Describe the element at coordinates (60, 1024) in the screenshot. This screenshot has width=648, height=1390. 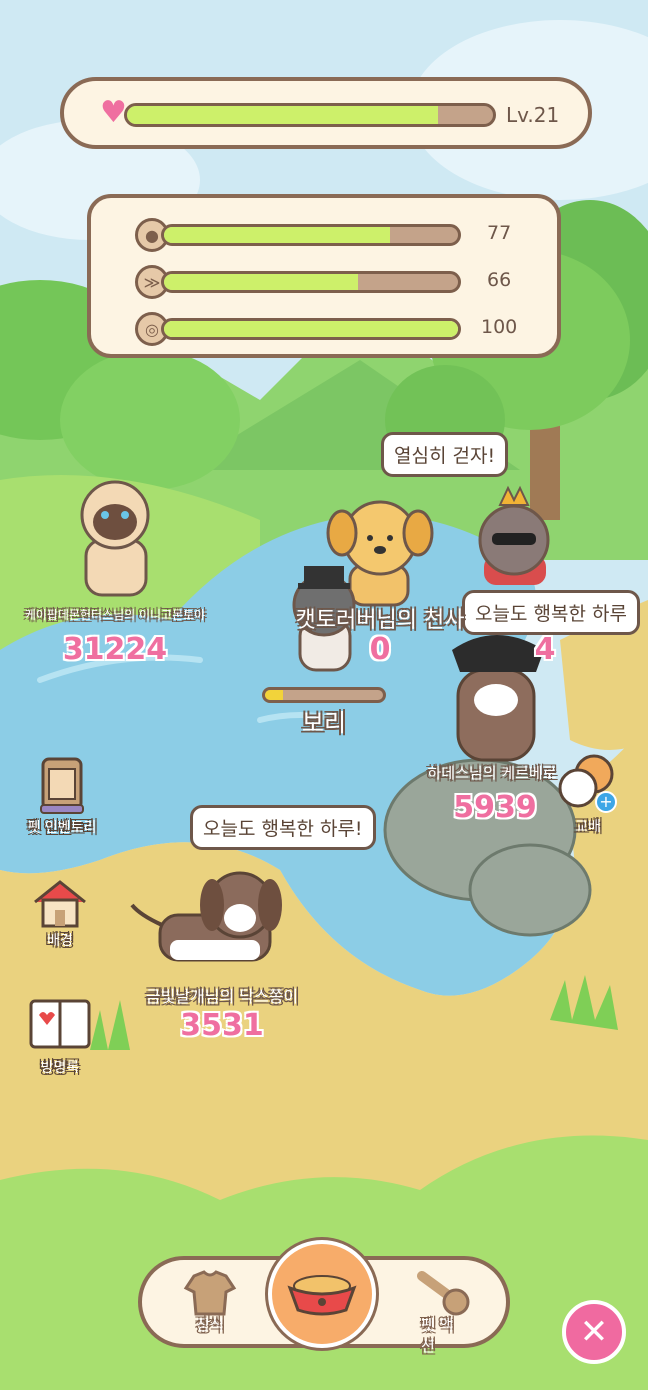
I see `guestbook-icon` at that location.